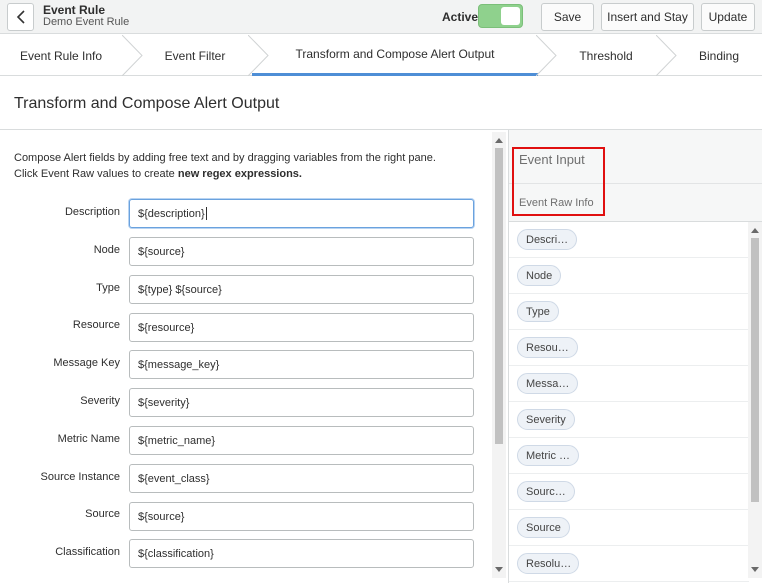 Image resolution: width=762 pixels, height=583 pixels. Describe the element at coordinates (546, 419) in the screenshot. I see `variable-pill: Severity` at that location.